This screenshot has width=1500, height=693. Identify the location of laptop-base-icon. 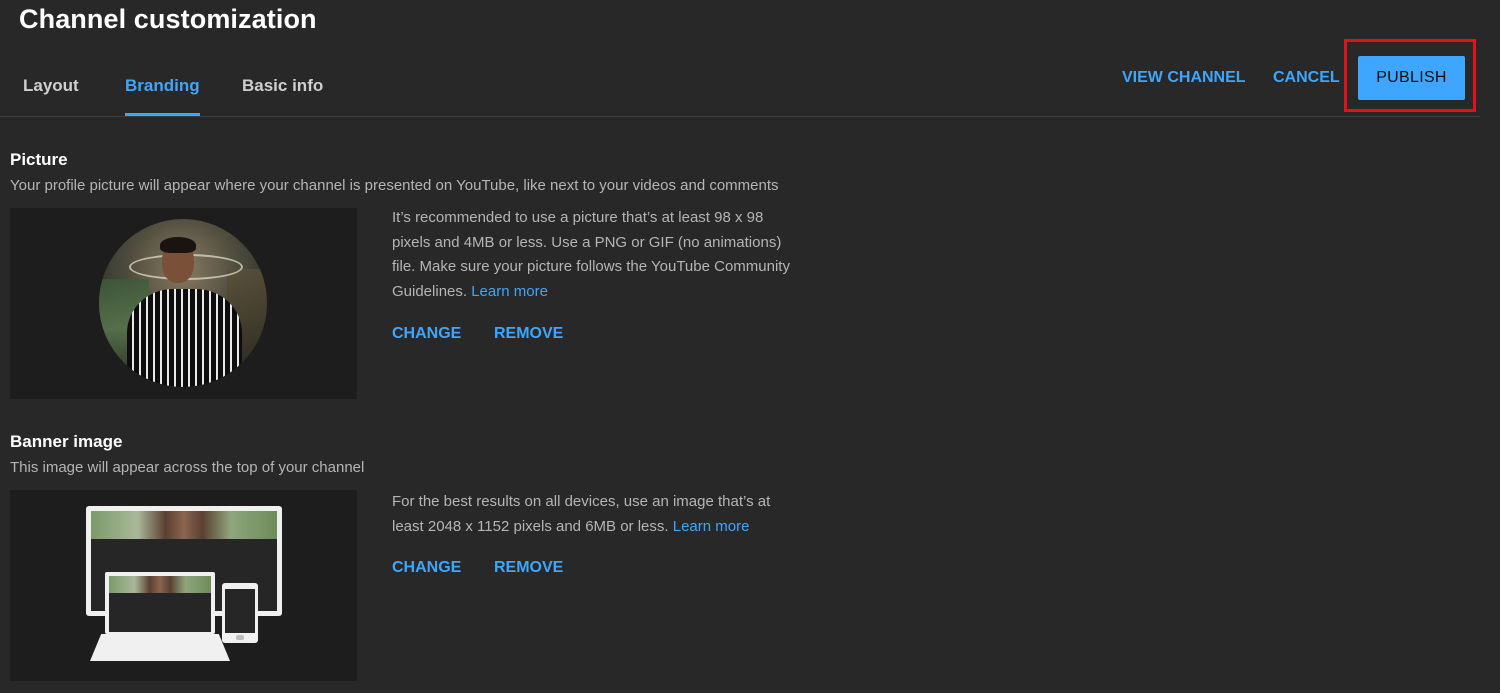
(160, 647).